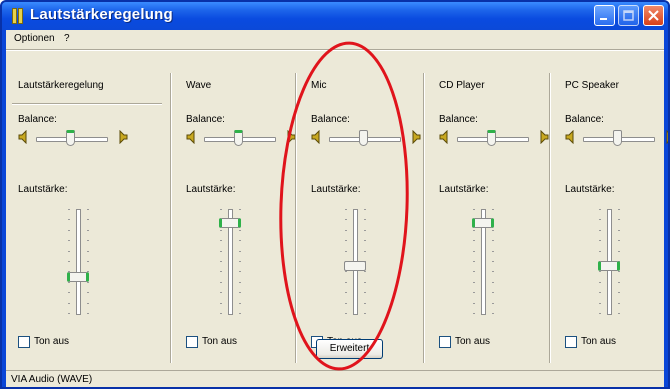 This screenshot has height=389, width=670. What do you see at coordinates (87, 104) in the screenshot?
I see `master-header-line` at bounding box center [87, 104].